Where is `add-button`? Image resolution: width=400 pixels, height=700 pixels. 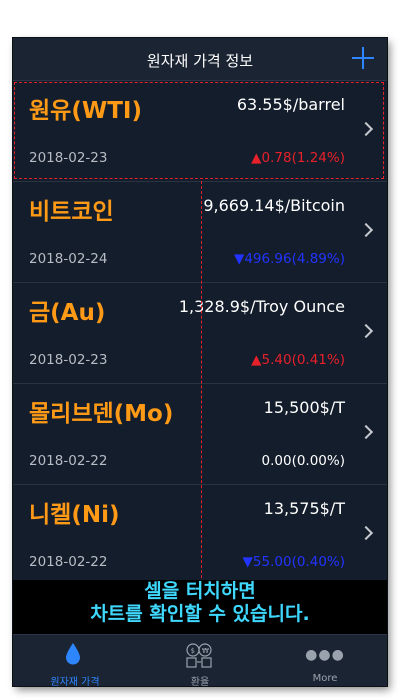 add-button is located at coordinates (363, 58).